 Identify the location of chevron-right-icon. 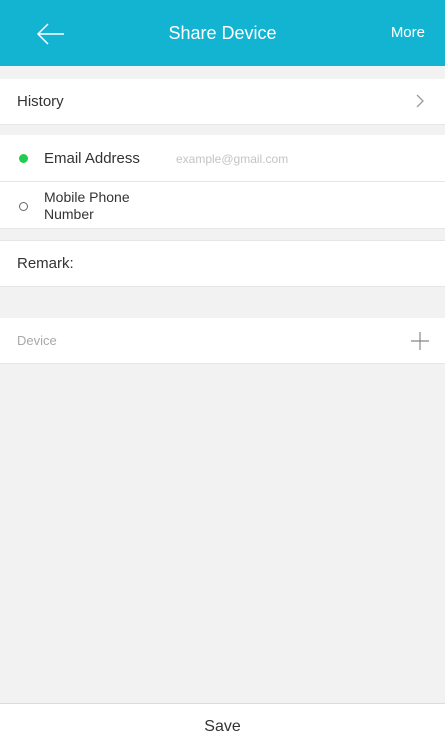
(420, 101).